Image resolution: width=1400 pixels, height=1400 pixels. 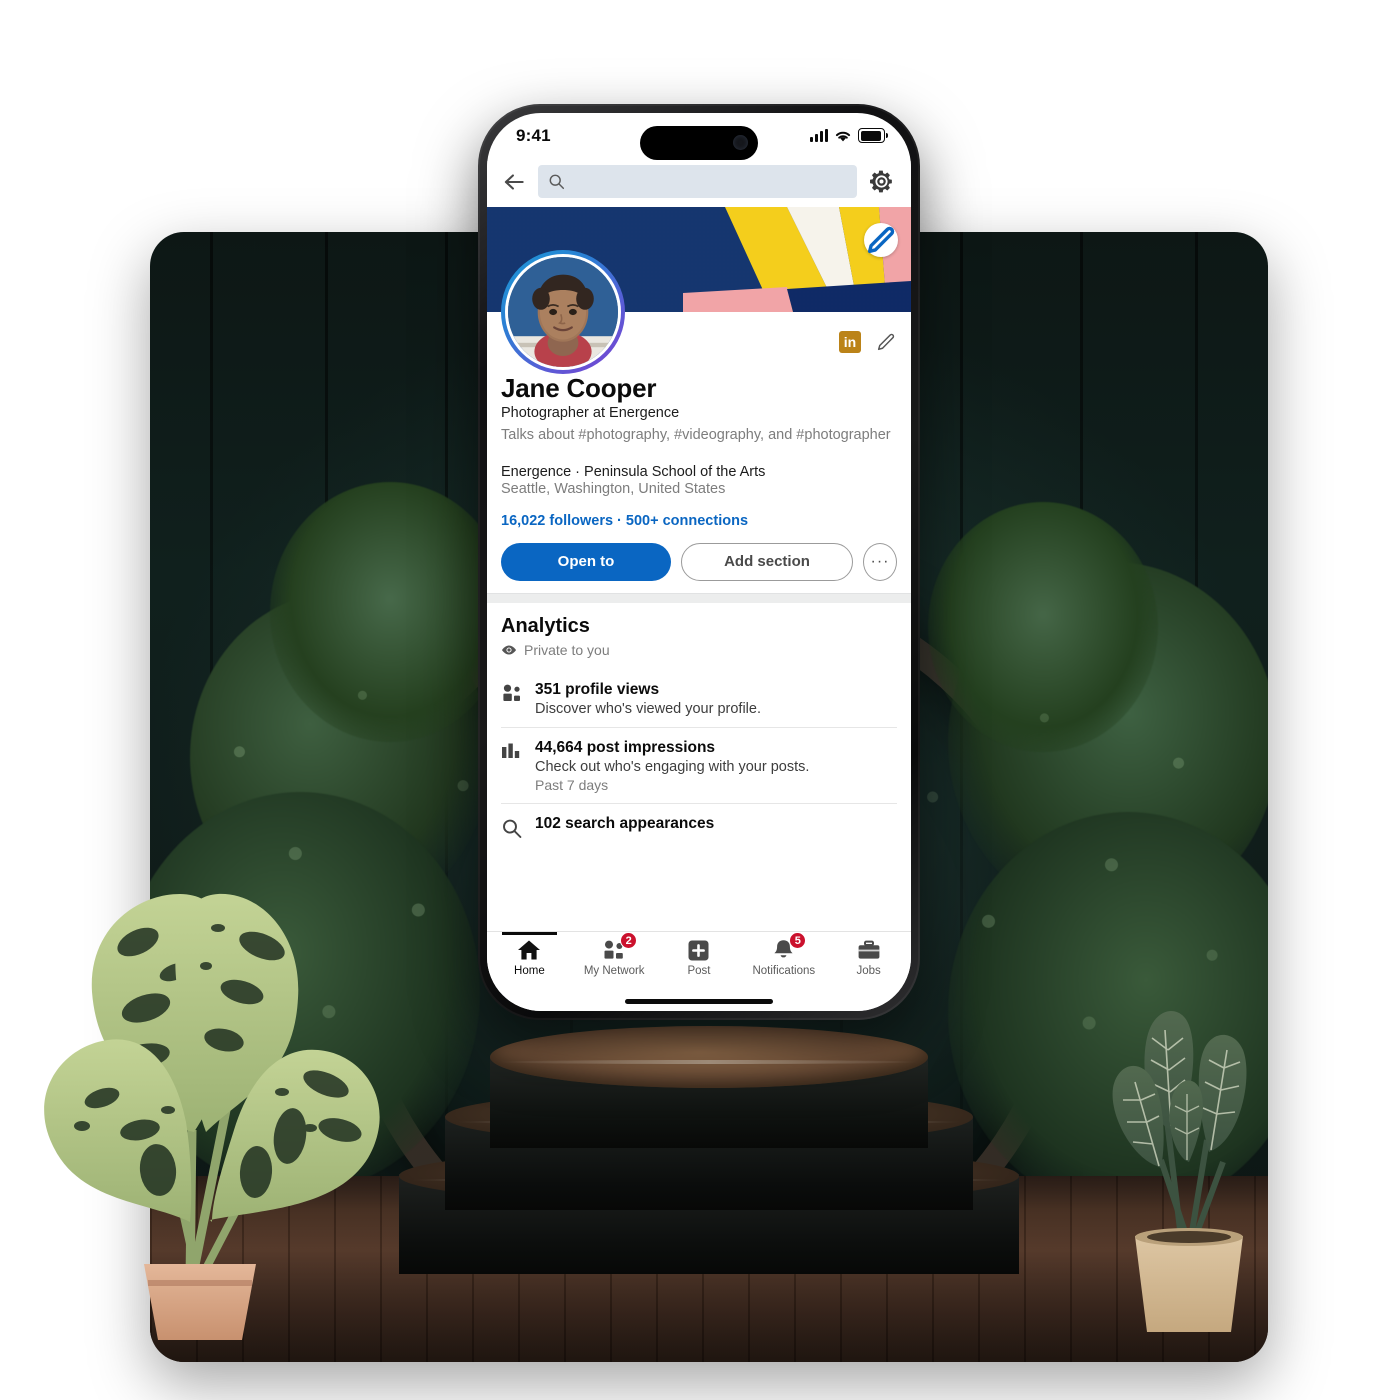 I want to click on avatar, so click(x=563, y=312).